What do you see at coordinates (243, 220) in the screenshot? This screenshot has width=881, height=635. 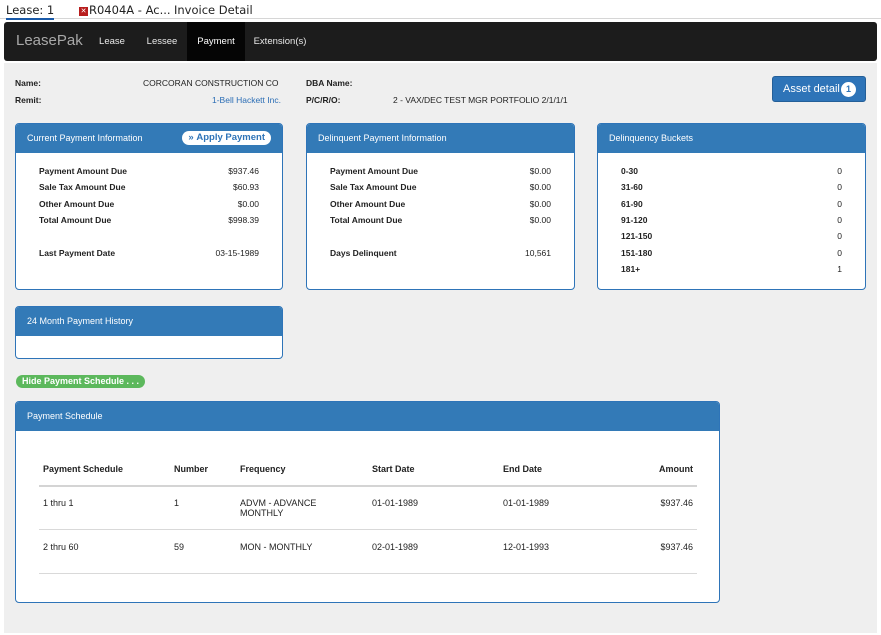 I see `cp-total-link: $998.39` at bounding box center [243, 220].